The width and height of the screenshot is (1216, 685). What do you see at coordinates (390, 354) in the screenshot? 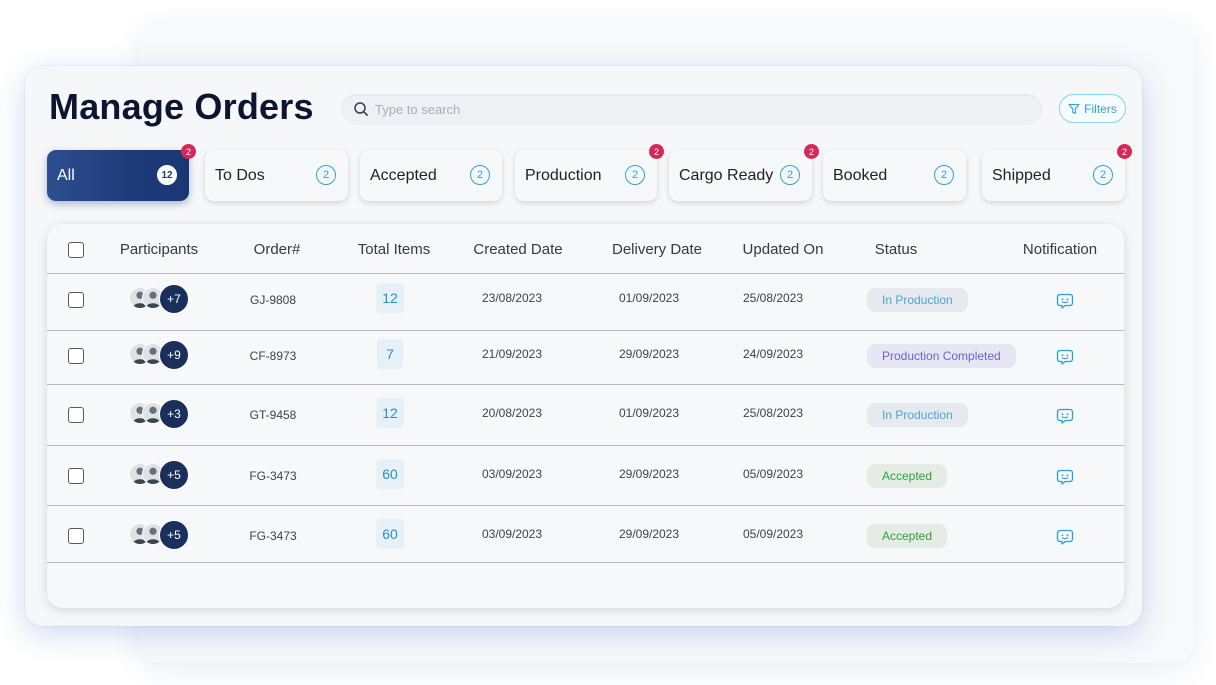
I see `total-items-value: 7` at bounding box center [390, 354].